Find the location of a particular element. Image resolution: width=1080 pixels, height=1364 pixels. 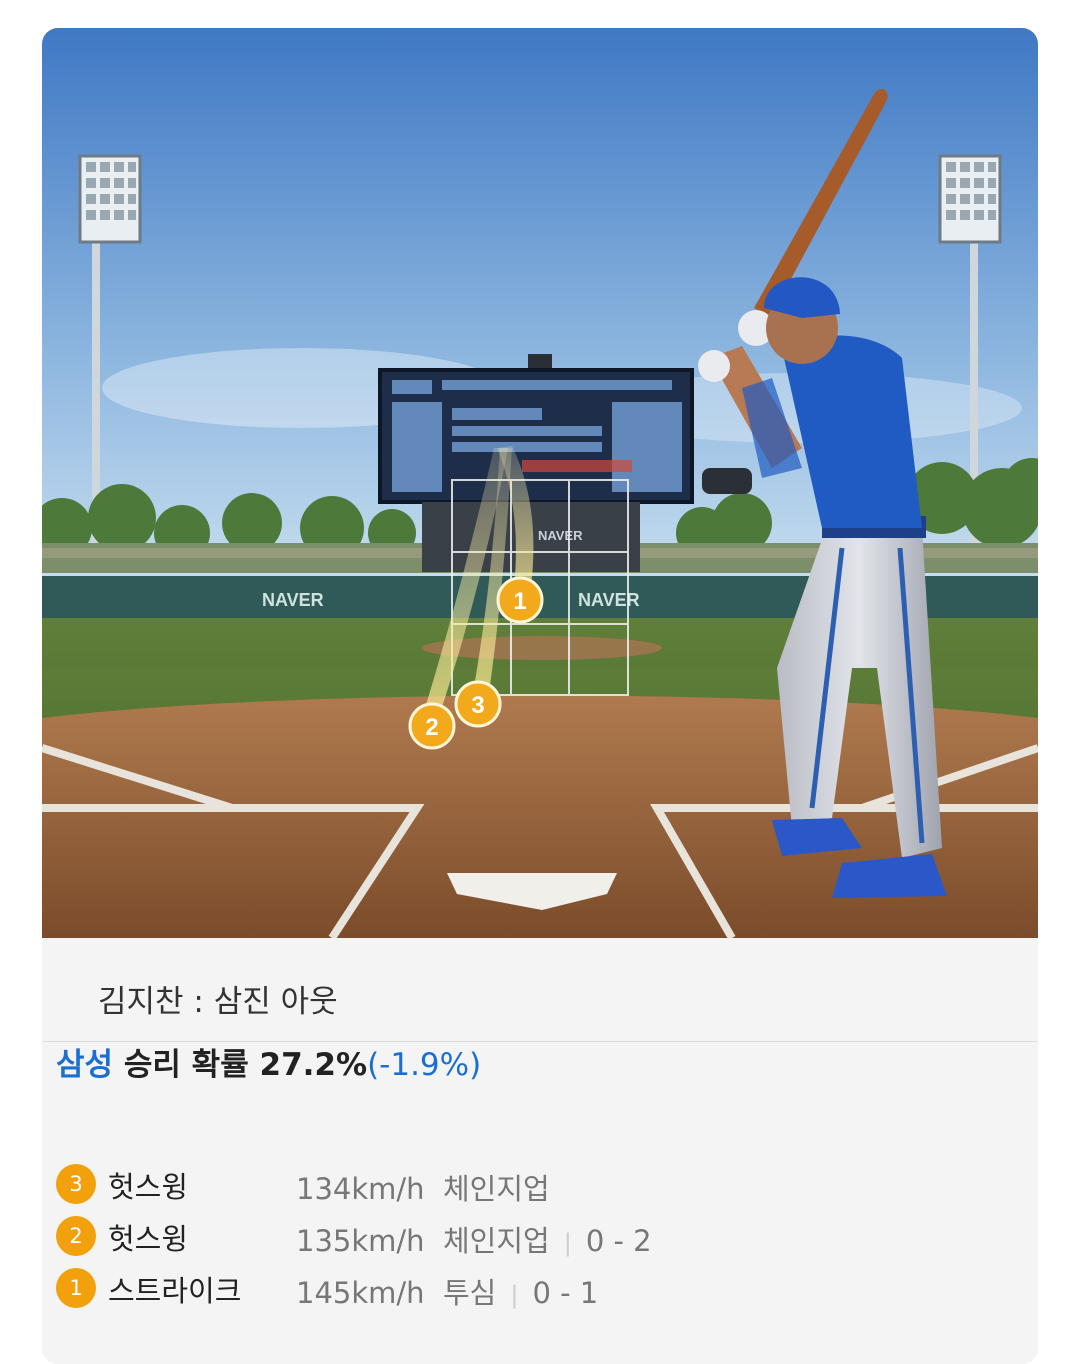

win-probability: 삼성 승리 확률 27.2%(-1.9%) is located at coordinates (268, 1061).